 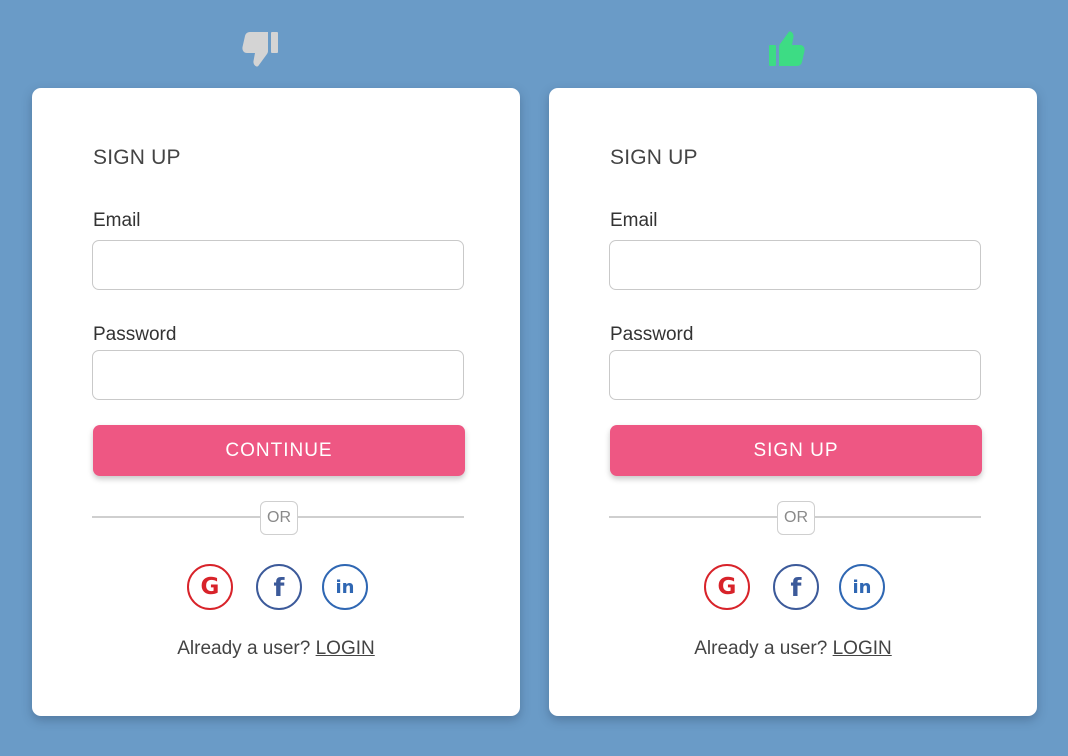 What do you see at coordinates (260, 50) in the screenshot?
I see `thumbs-down-icon` at bounding box center [260, 50].